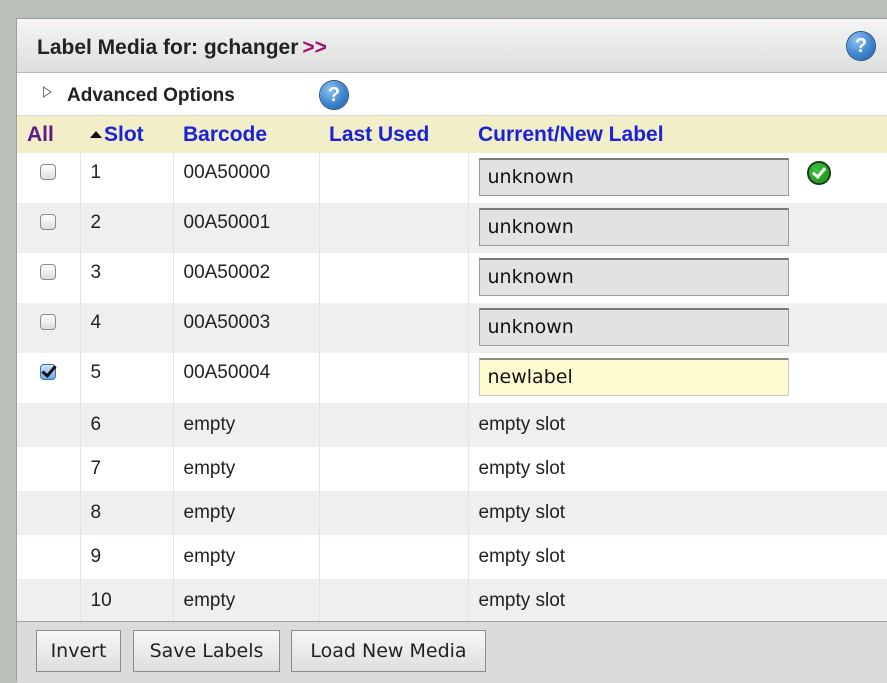  I want to click on slot-cell: 8, so click(126, 513).